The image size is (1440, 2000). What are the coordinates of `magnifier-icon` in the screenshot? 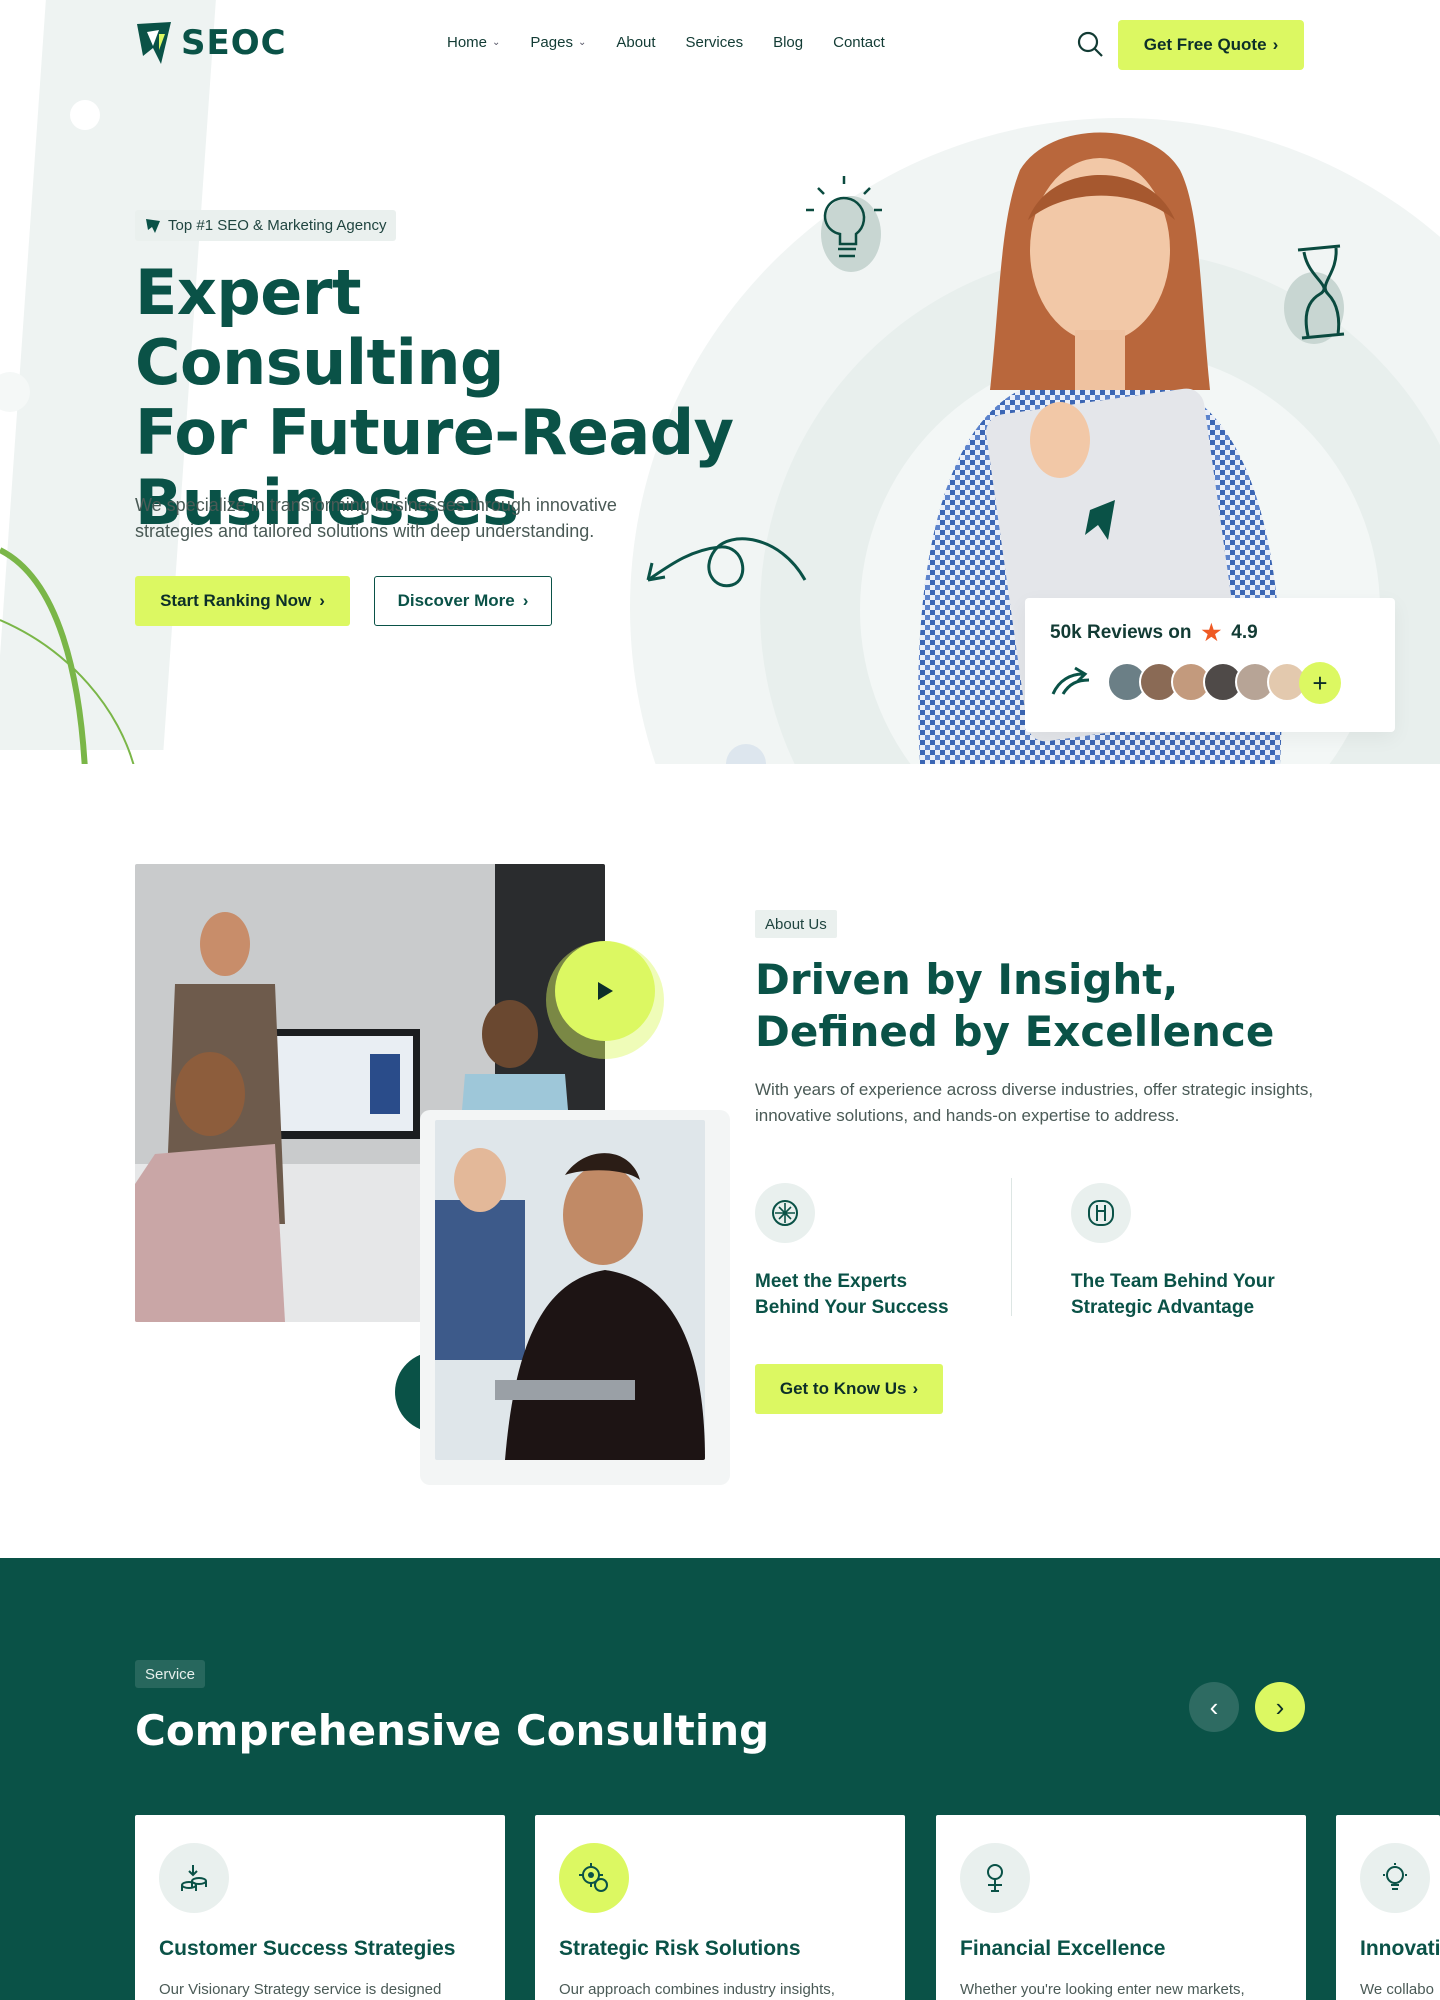 It's located at (995, 1878).